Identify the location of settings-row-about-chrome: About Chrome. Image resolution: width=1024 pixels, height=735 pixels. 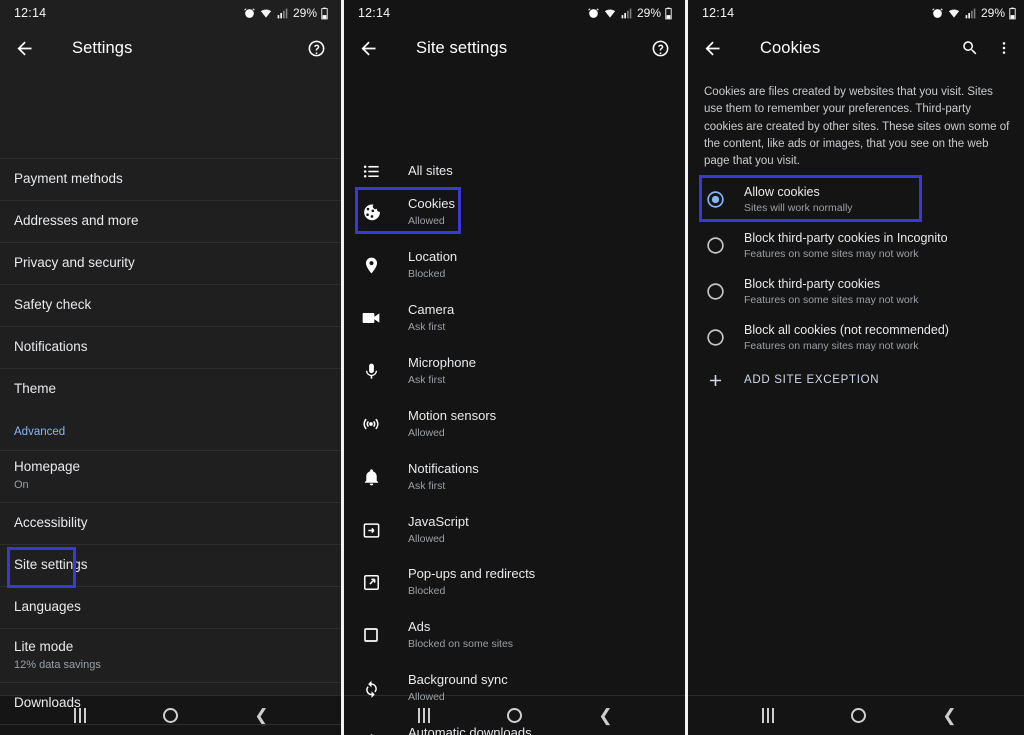
(170, 729).